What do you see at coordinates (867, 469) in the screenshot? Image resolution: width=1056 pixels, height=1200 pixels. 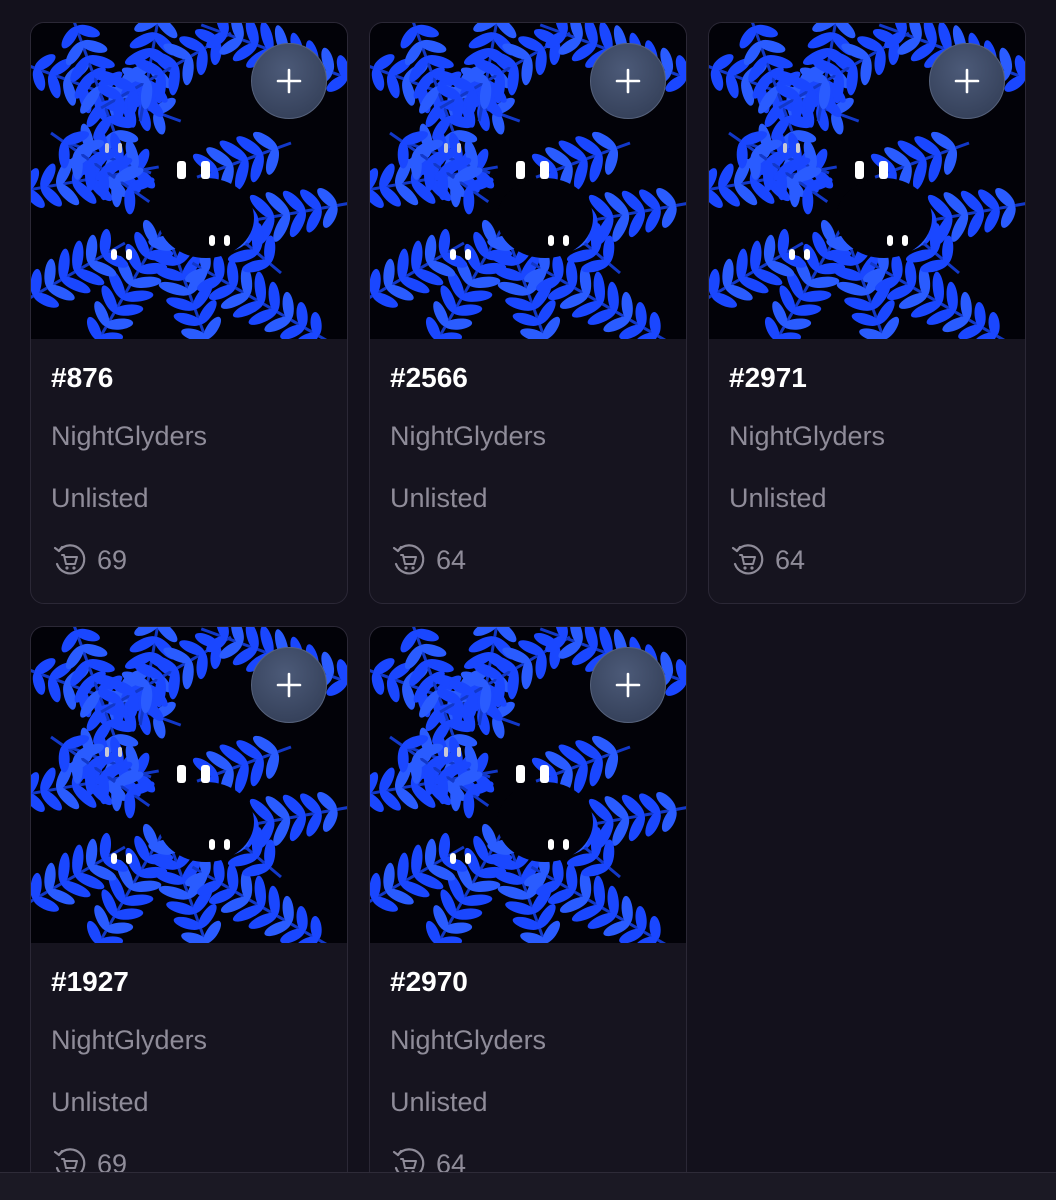 I see `nft-card-info: #2971 NightGlyders Unlisted 64` at bounding box center [867, 469].